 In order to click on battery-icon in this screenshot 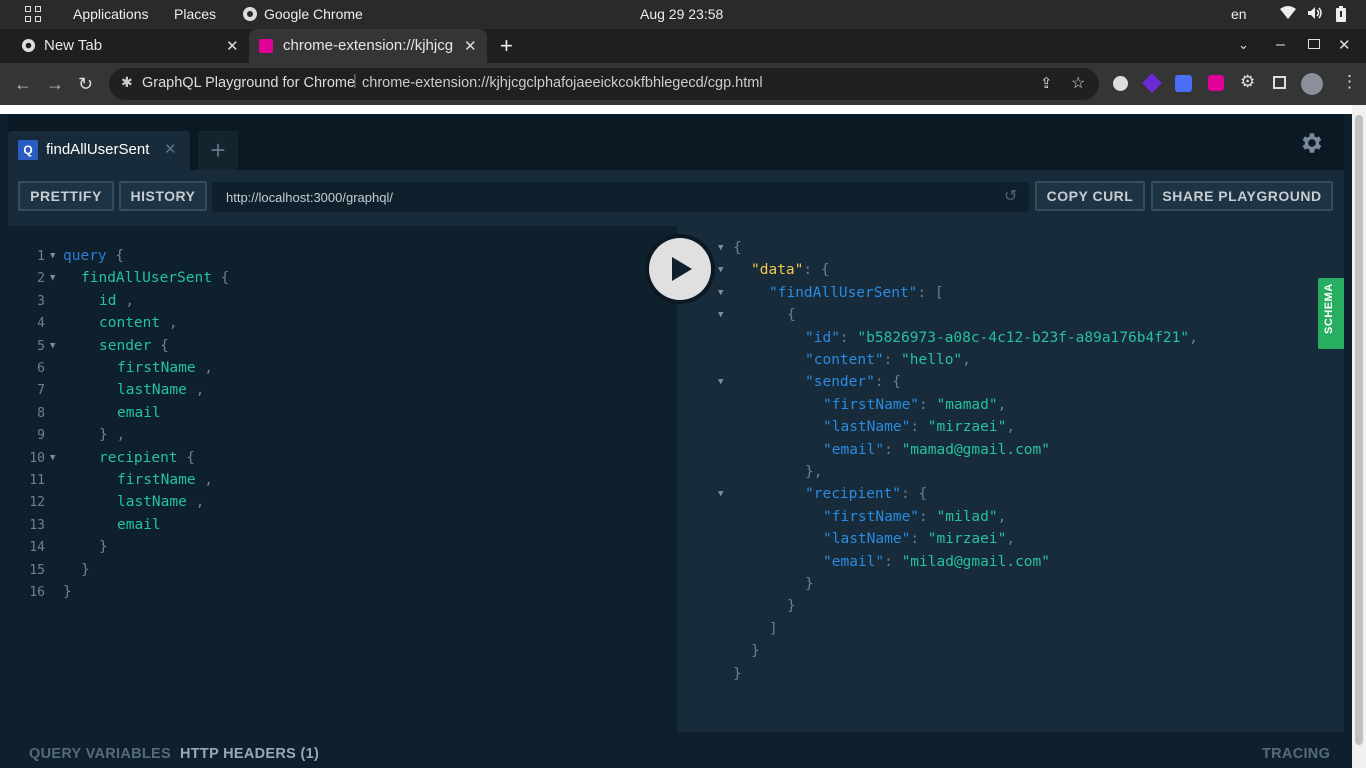, I will do `click(1341, 15)`.